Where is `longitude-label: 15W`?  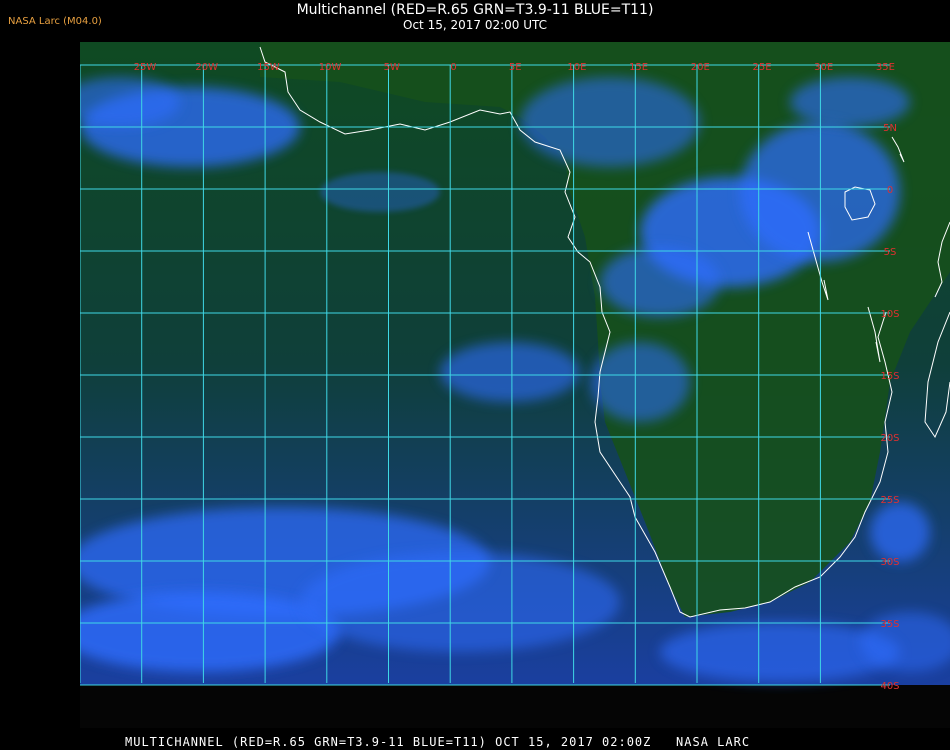
longitude-label: 15W is located at coordinates (268, 67).